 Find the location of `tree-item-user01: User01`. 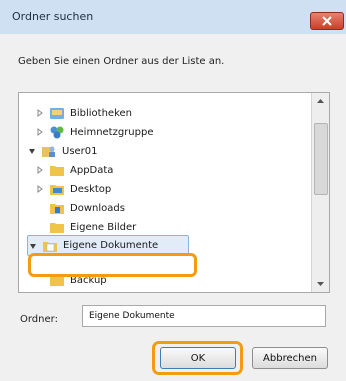

tree-item-user01: User01 is located at coordinates (62, 151).